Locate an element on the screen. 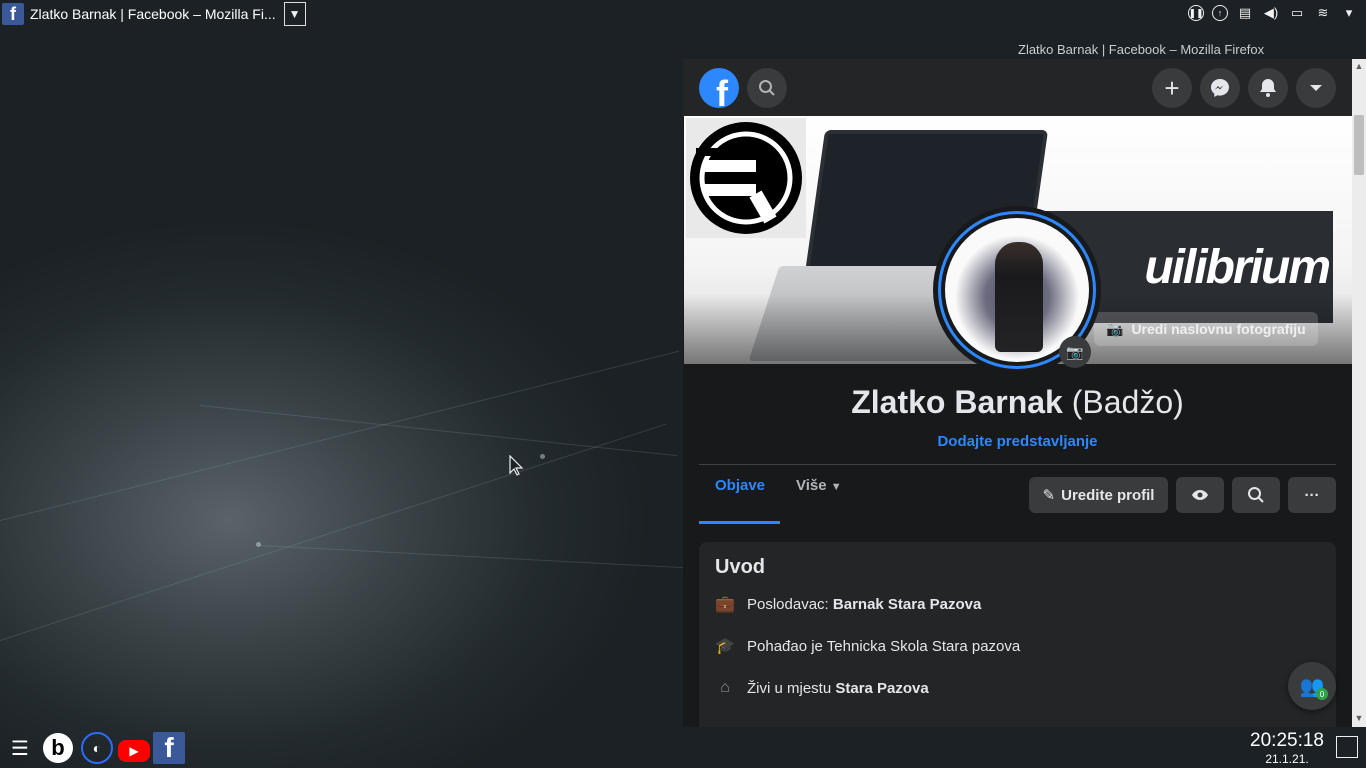 The width and height of the screenshot is (1366, 768). plus-icon: + is located at coordinates (1172, 87).